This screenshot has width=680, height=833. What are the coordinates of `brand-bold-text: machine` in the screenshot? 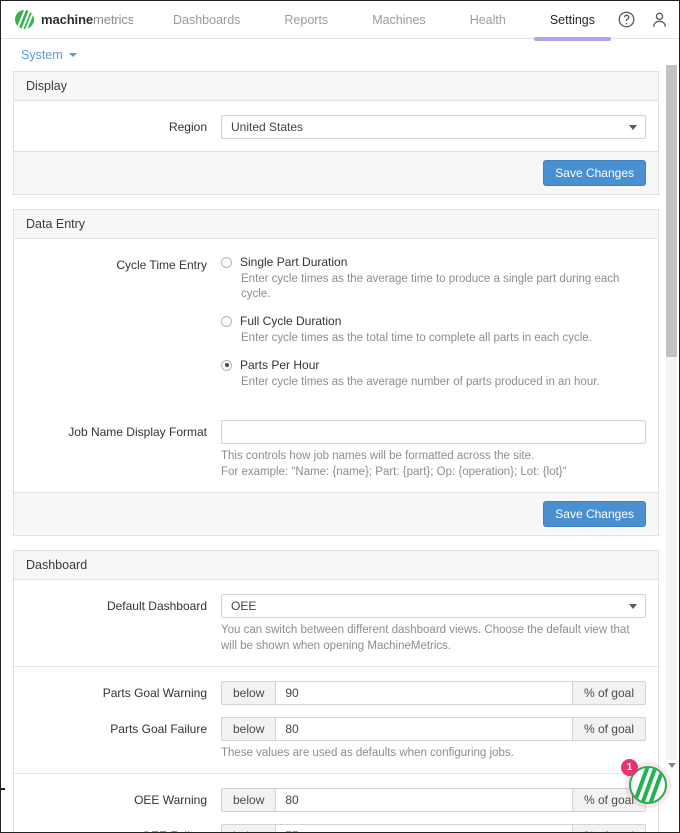 It's located at (67, 19).